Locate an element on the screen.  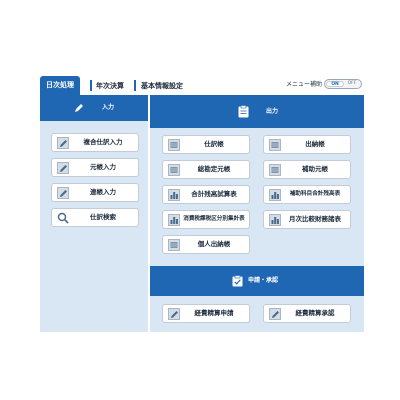
magnifier-icon is located at coordinates (63, 218).